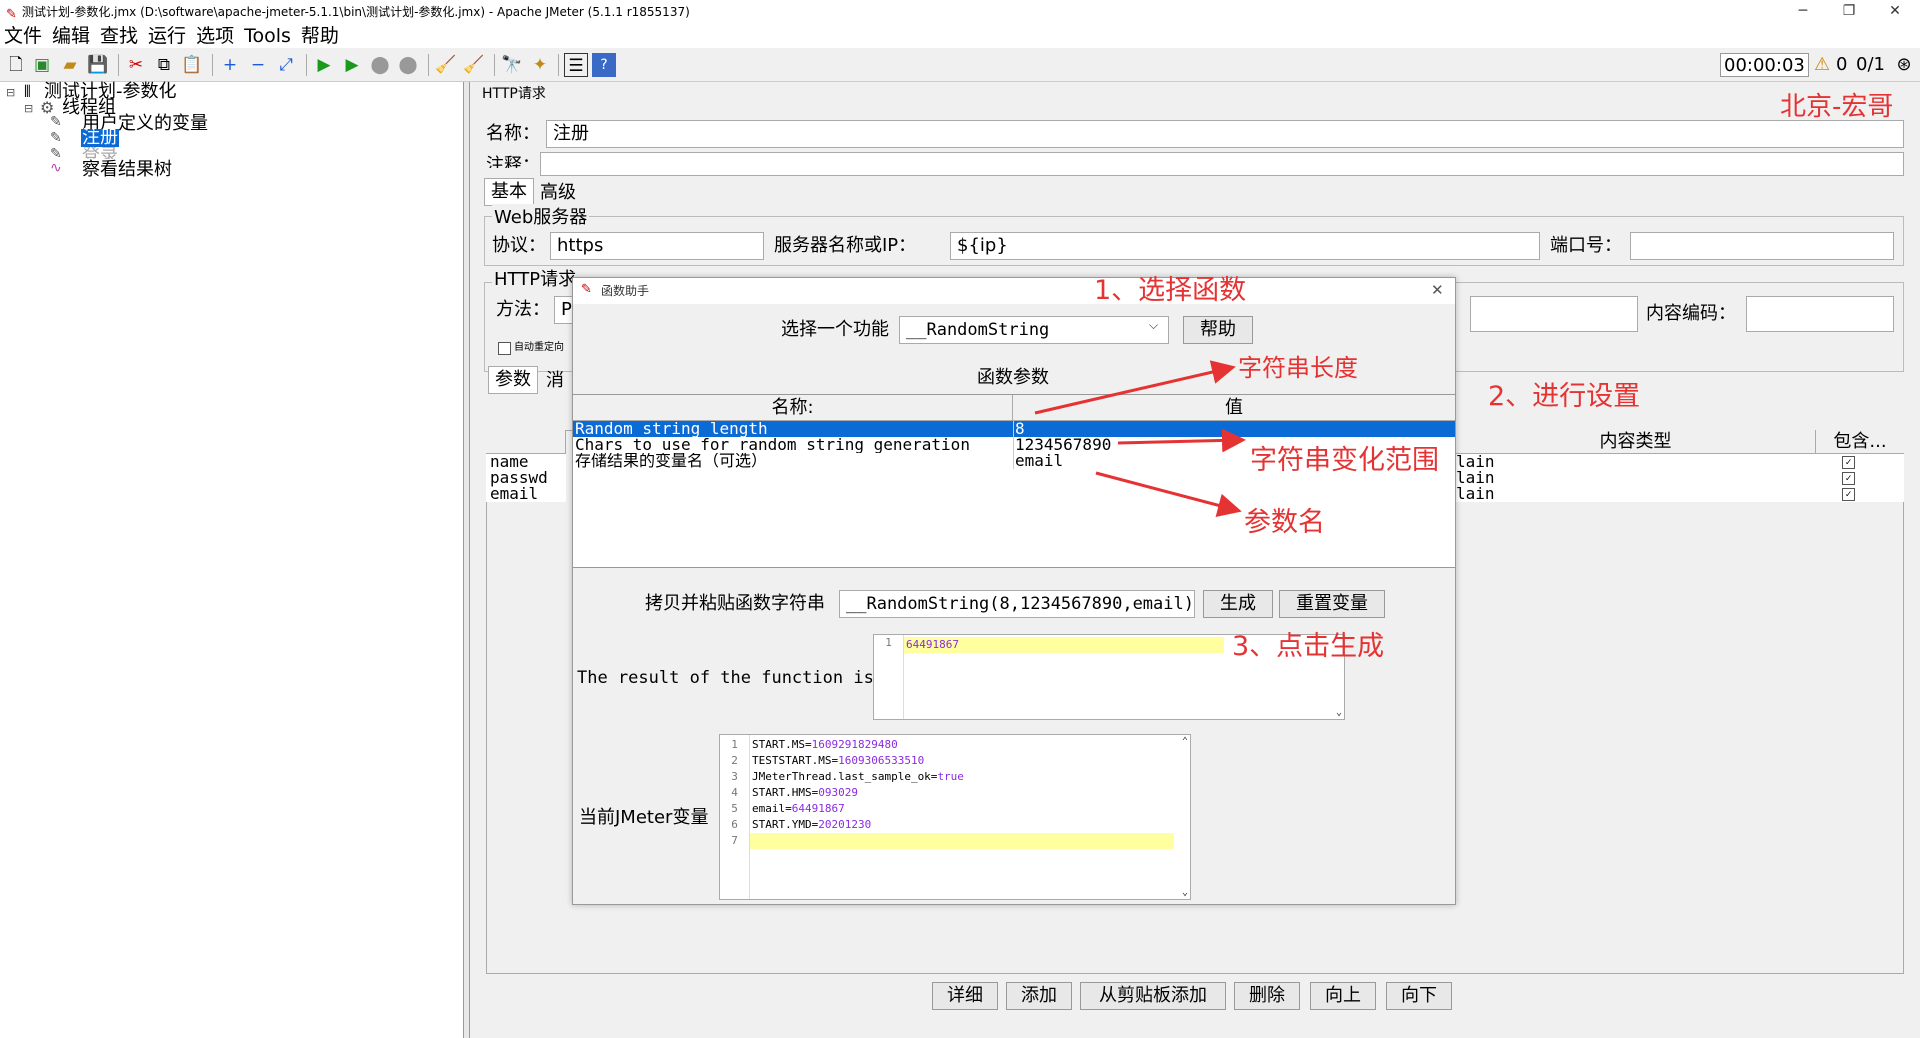  I want to click on arrow-to-length, so click(1135, 387).